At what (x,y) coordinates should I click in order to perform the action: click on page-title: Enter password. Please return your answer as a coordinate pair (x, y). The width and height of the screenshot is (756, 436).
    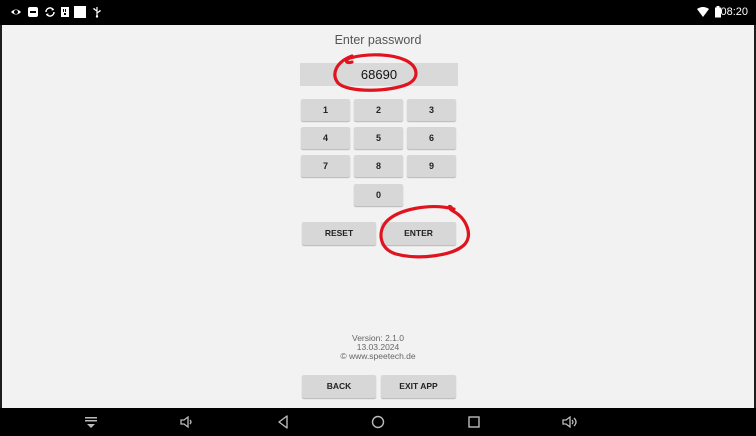
    Looking at the image, I should click on (378, 40).